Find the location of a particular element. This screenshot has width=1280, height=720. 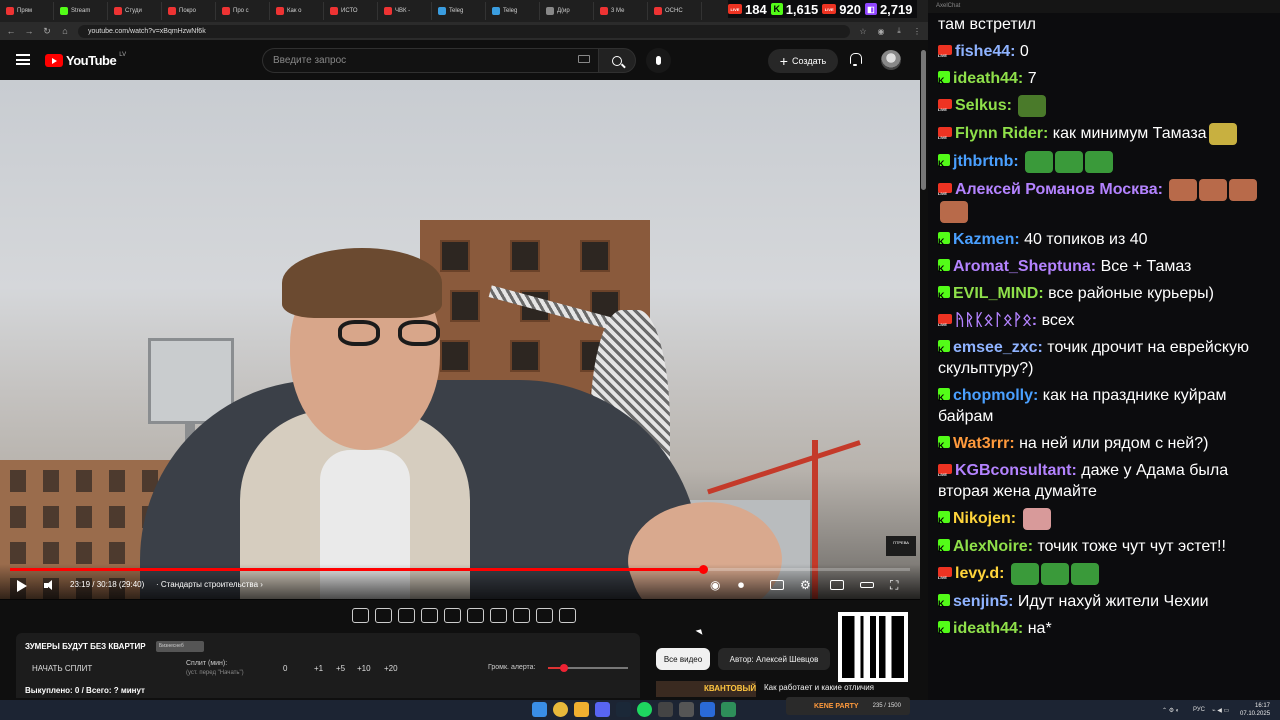

chip-all-videos: Все видео is located at coordinates (683, 659).